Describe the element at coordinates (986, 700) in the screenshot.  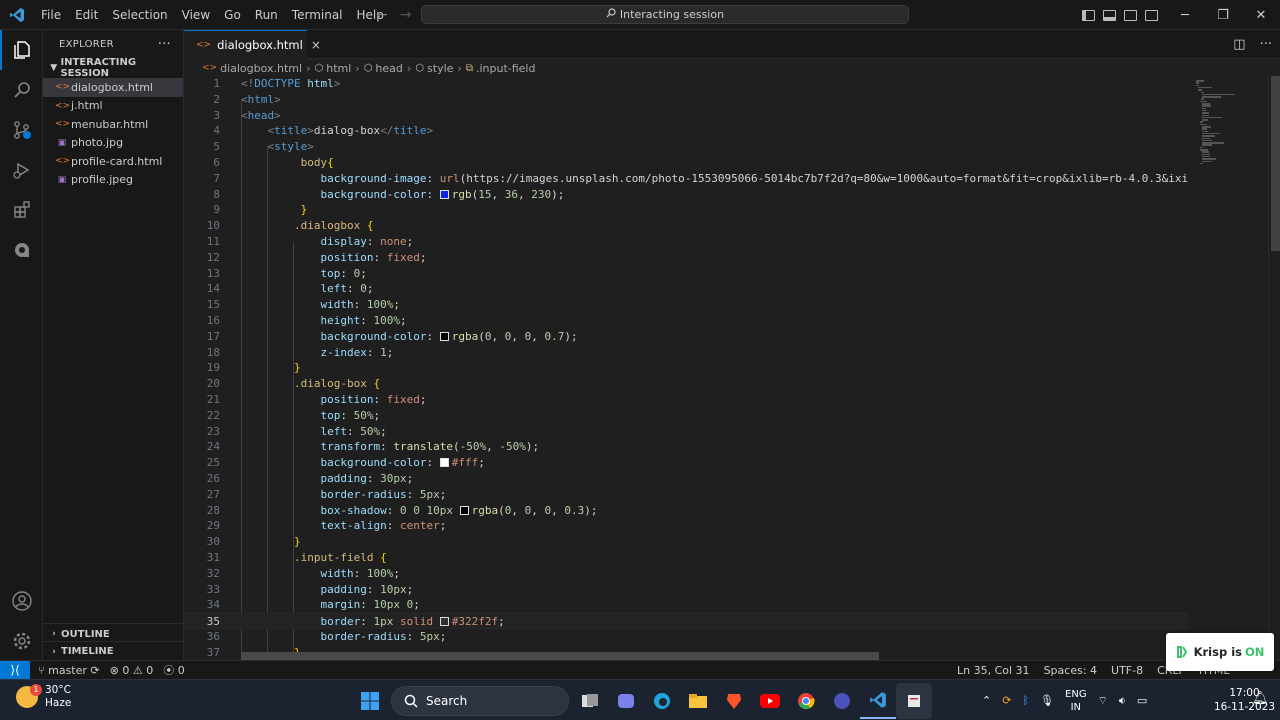
I see `show-hidden-icons-icon: ⌃` at that location.